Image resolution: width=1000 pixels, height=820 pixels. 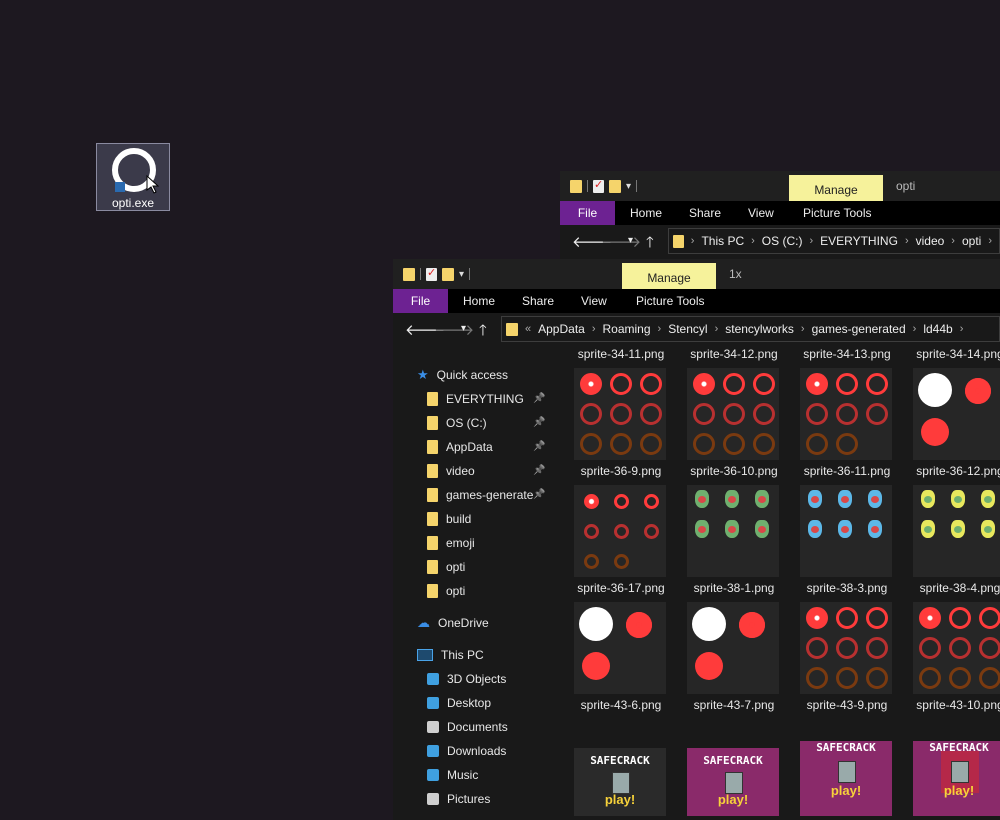 What do you see at coordinates (950, 354) in the screenshot?
I see `file-name: sprite-34-14.png` at bounding box center [950, 354].